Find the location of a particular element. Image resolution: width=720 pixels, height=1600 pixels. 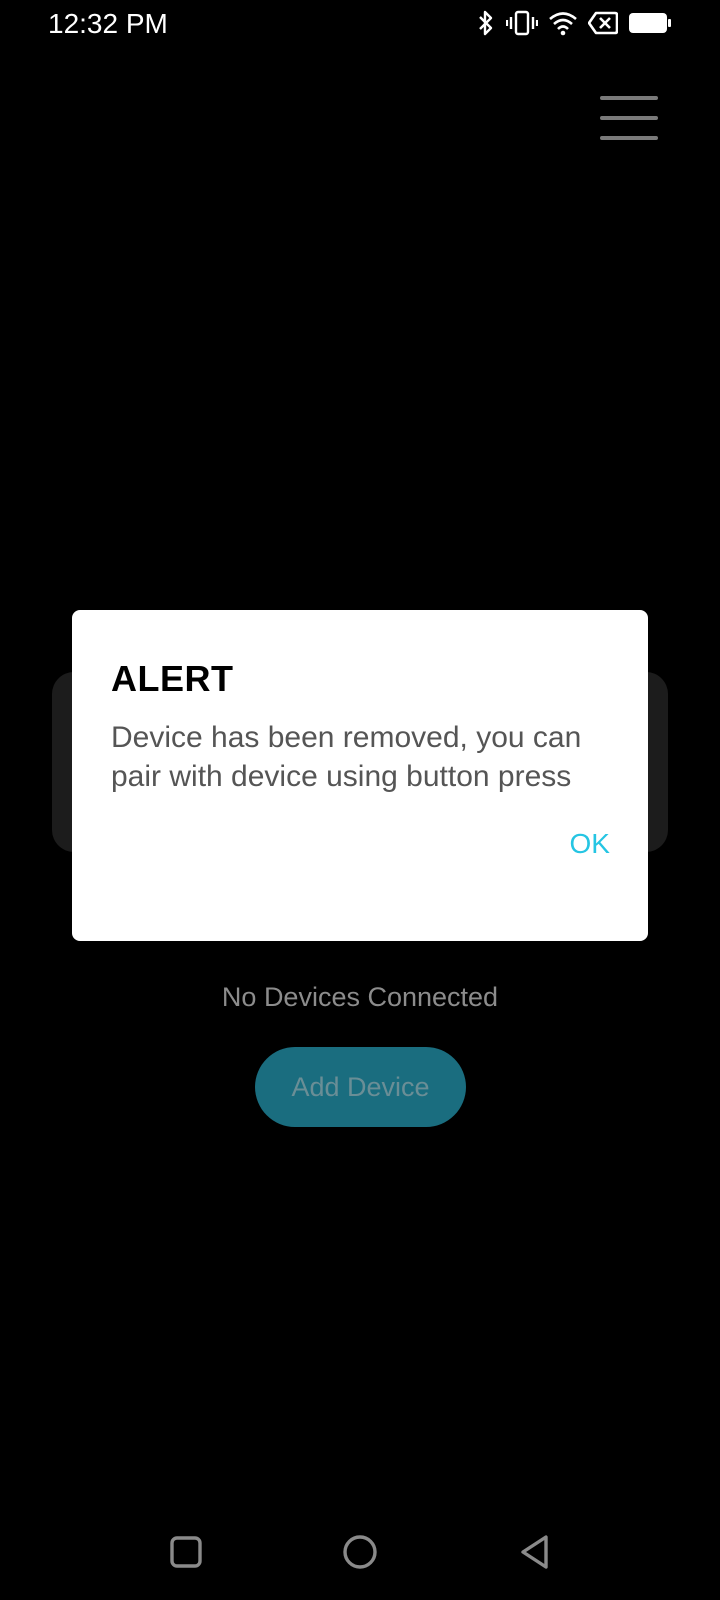

status-icons is located at coordinates (574, 23).